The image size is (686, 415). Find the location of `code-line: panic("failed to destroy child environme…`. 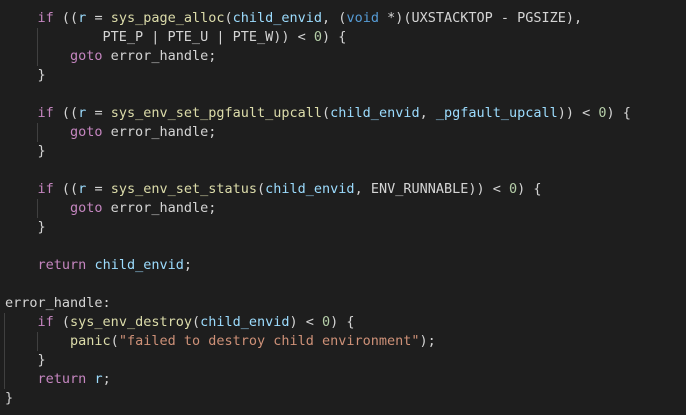

code-line: panic("failed to destroy child environme… is located at coordinates (318, 341).